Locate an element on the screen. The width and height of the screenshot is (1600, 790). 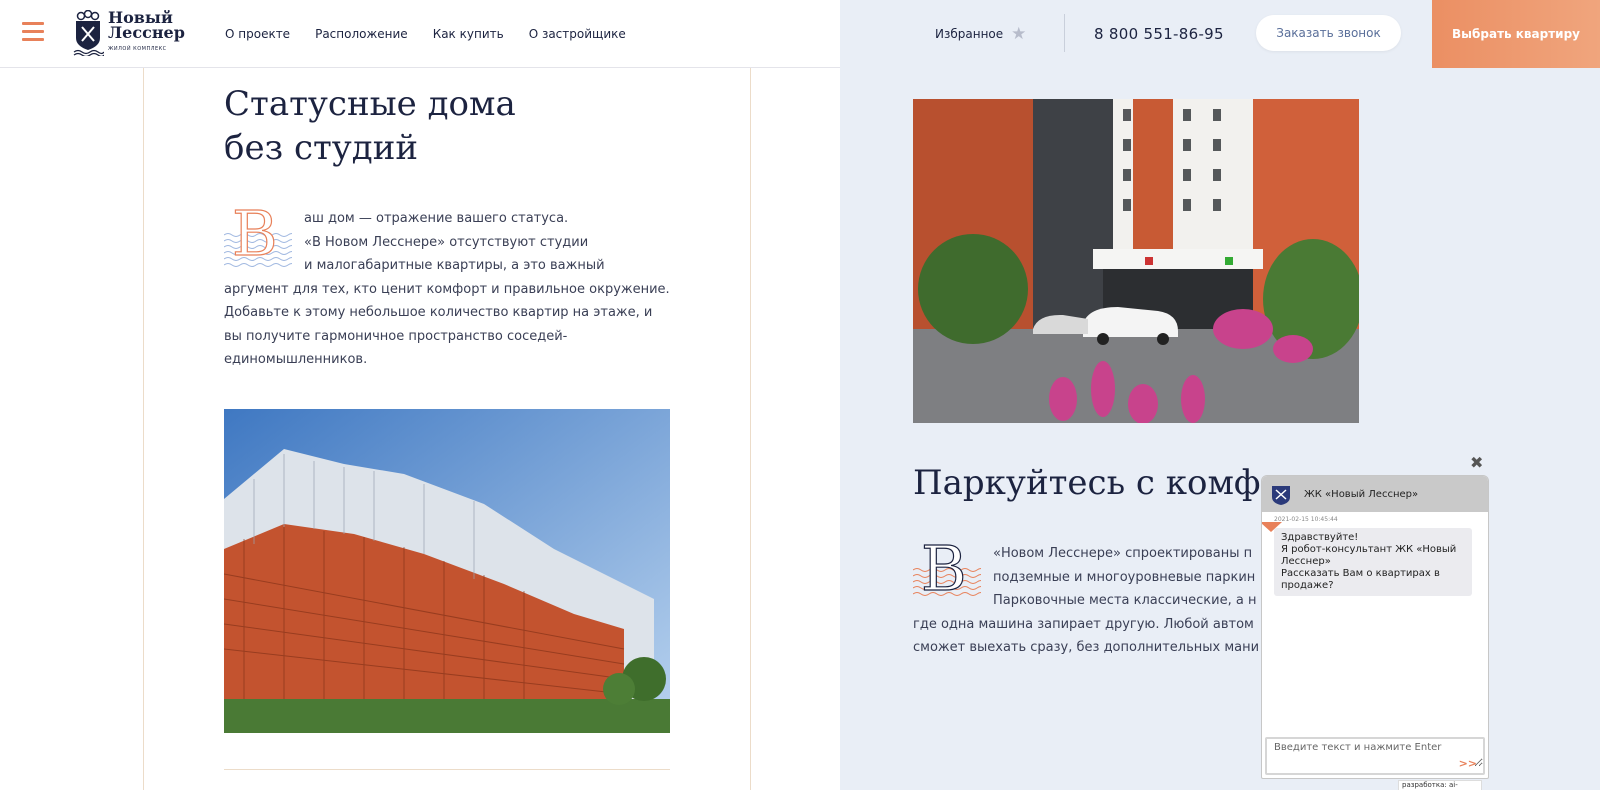
choose-apartment-button: Выбрать квартиру is located at coordinates (1516, 34).